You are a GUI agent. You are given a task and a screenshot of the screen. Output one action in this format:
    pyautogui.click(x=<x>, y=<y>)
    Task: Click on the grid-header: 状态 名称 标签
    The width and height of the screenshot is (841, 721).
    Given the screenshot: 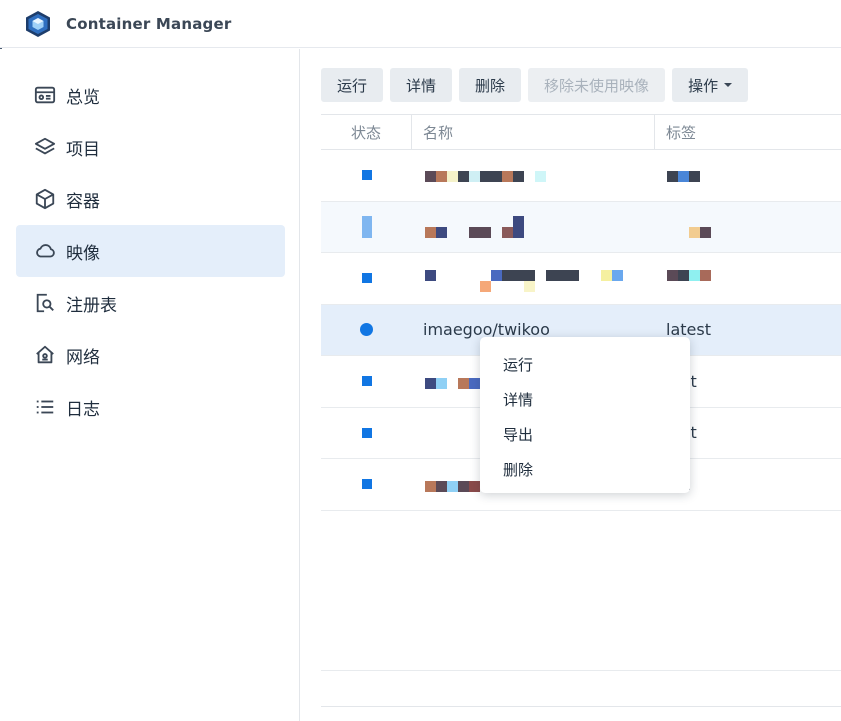 What is the action you would take?
    pyautogui.click(x=581, y=132)
    